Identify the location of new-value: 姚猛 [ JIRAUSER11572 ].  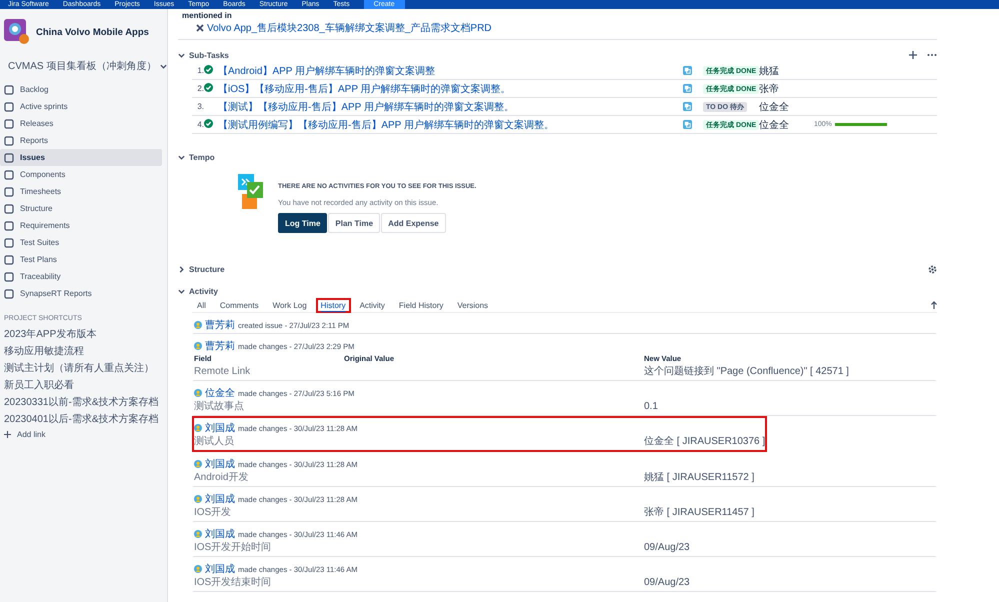
(700, 477).